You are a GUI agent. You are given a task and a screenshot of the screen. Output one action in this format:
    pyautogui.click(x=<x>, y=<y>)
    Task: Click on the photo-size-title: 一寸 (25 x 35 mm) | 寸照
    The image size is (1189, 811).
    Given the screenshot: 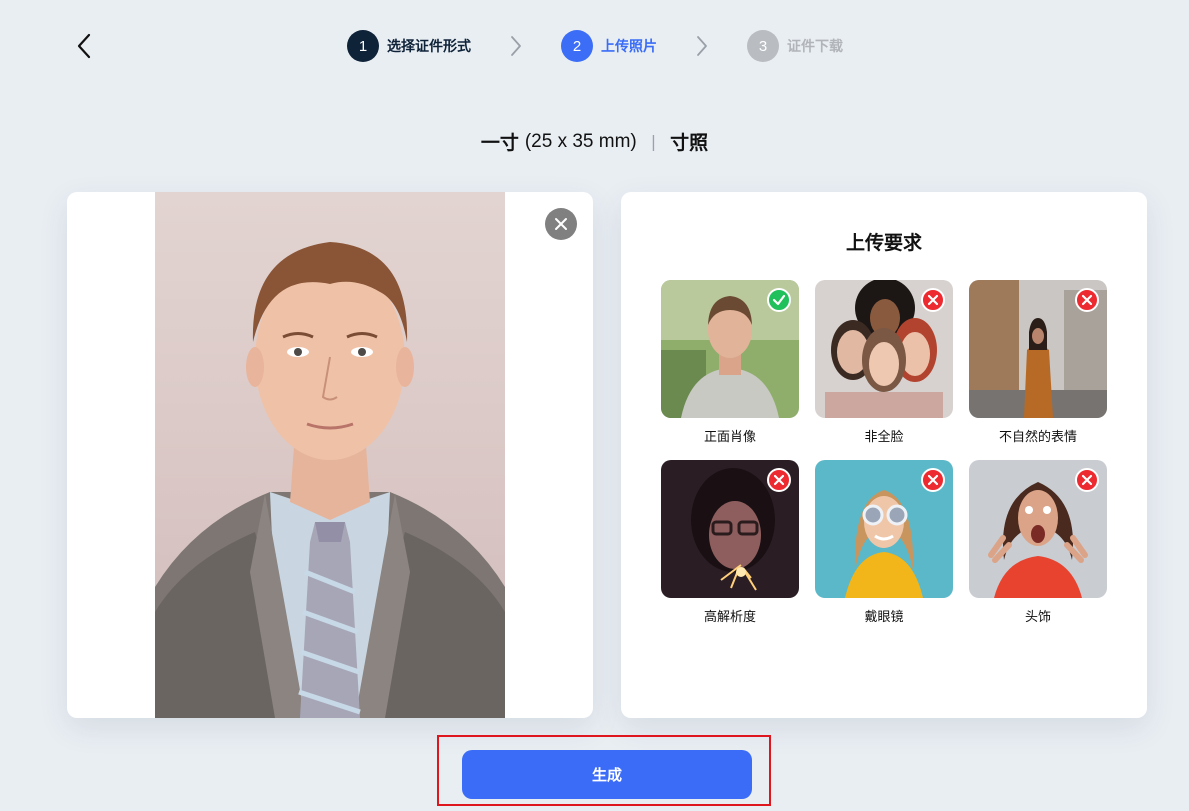 What is the action you would take?
    pyautogui.click(x=594, y=141)
    